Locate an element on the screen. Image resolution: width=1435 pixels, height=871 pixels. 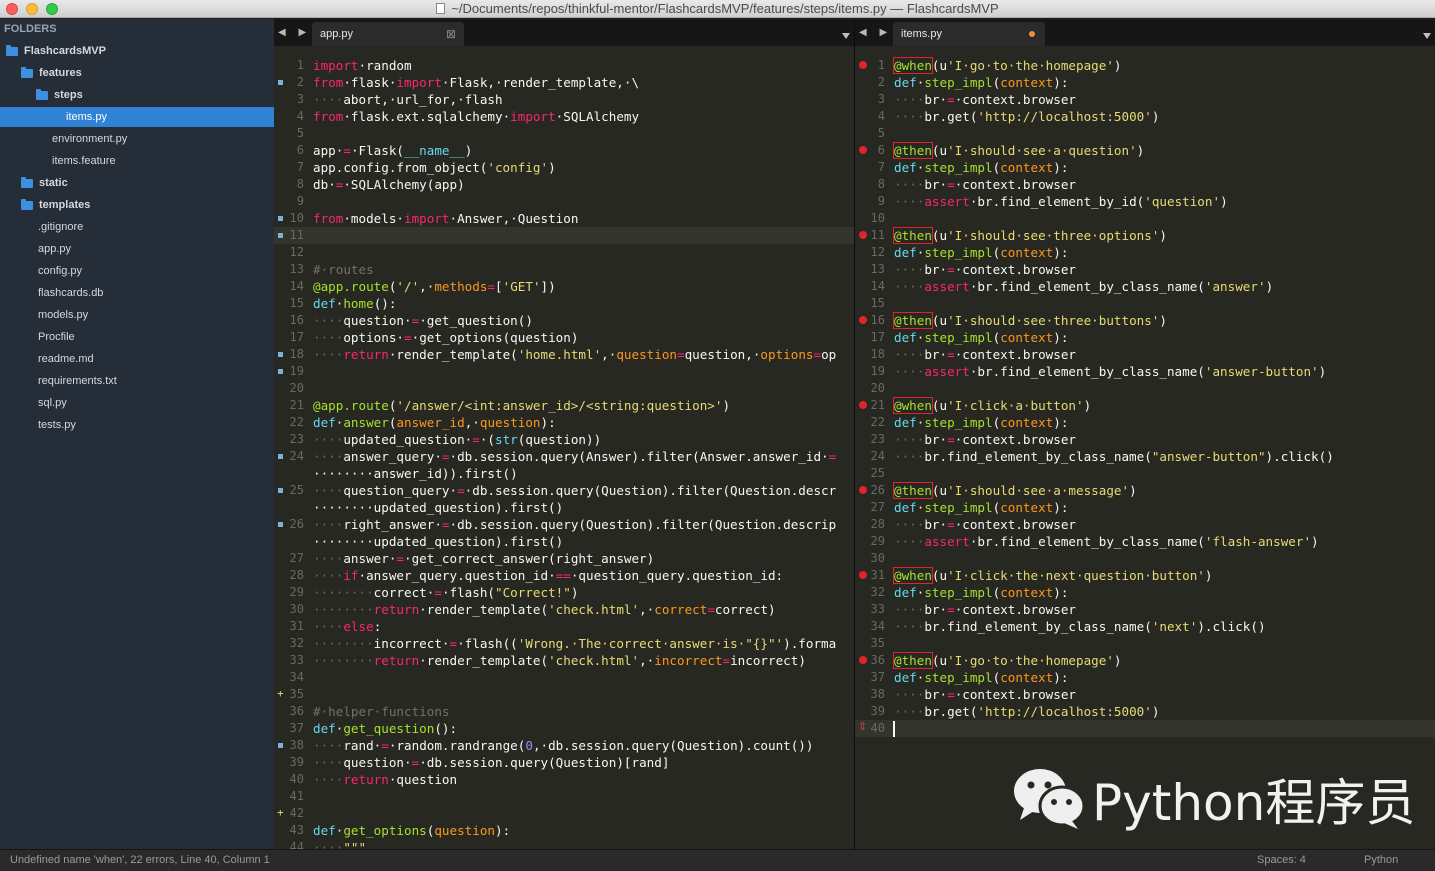
sidebar-file: items.feature is located at coordinates (137, 161).